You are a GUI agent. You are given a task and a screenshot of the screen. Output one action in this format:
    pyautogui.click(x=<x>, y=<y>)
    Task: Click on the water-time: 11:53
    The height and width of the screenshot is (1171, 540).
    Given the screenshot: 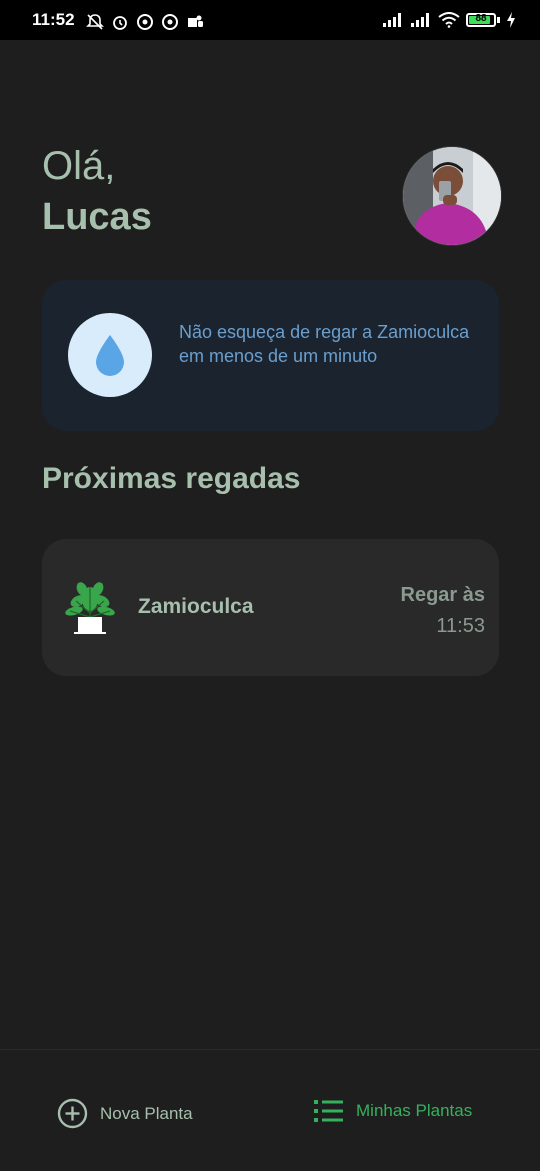 What is the action you would take?
    pyautogui.click(x=460, y=626)
    